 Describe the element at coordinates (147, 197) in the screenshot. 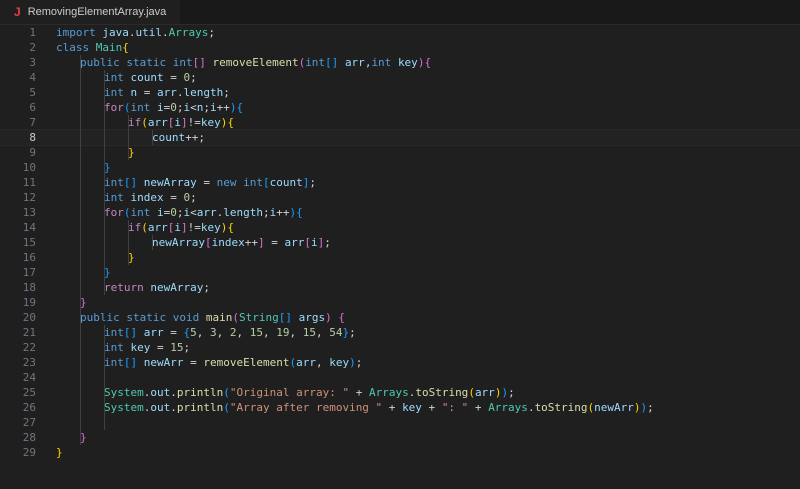

I see `code-token: index` at that location.